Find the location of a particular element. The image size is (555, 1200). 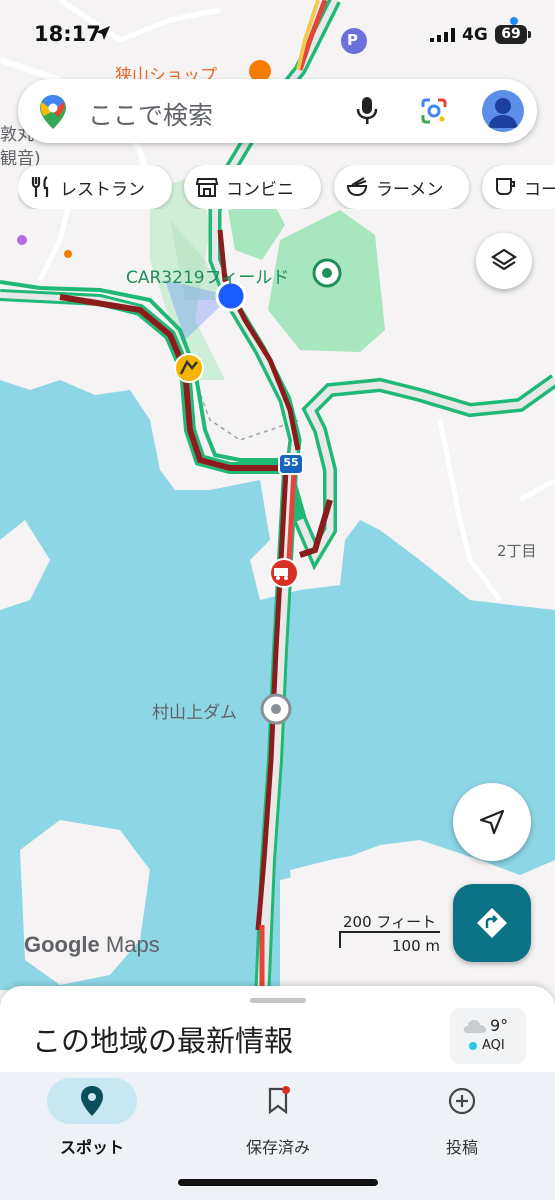

layers-button is located at coordinates (504, 261).